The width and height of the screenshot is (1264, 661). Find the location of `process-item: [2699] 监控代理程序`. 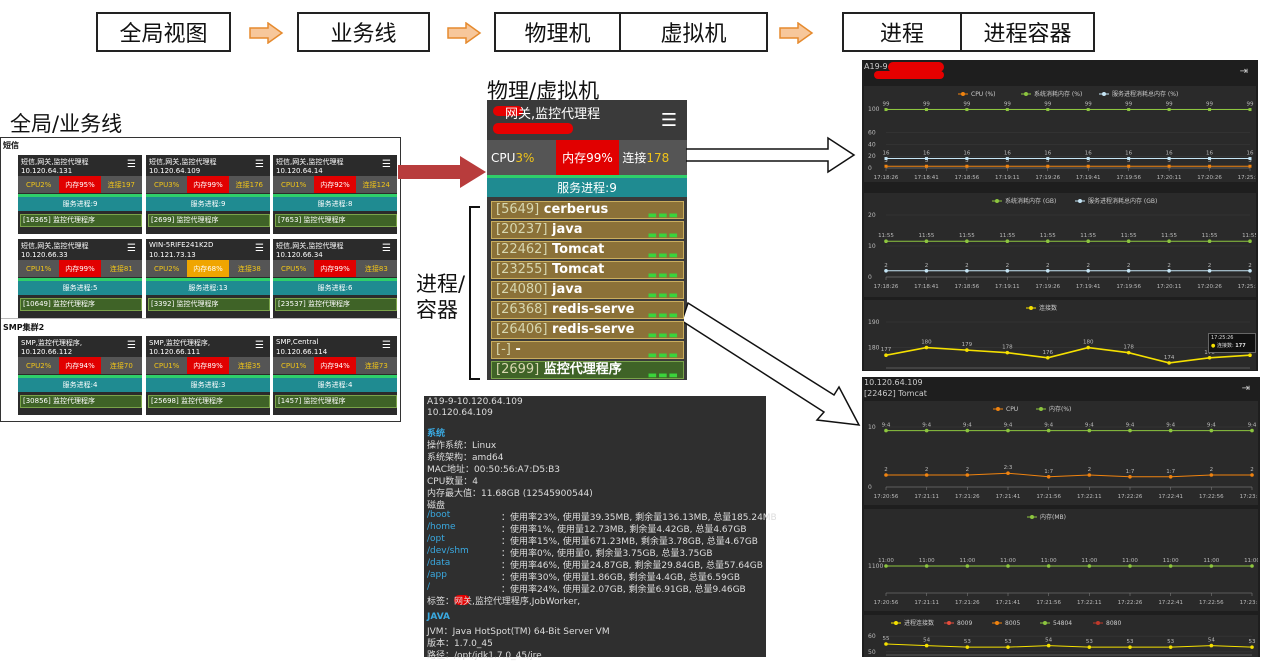

process-item: [2699] 监控代理程序 is located at coordinates (209, 220).